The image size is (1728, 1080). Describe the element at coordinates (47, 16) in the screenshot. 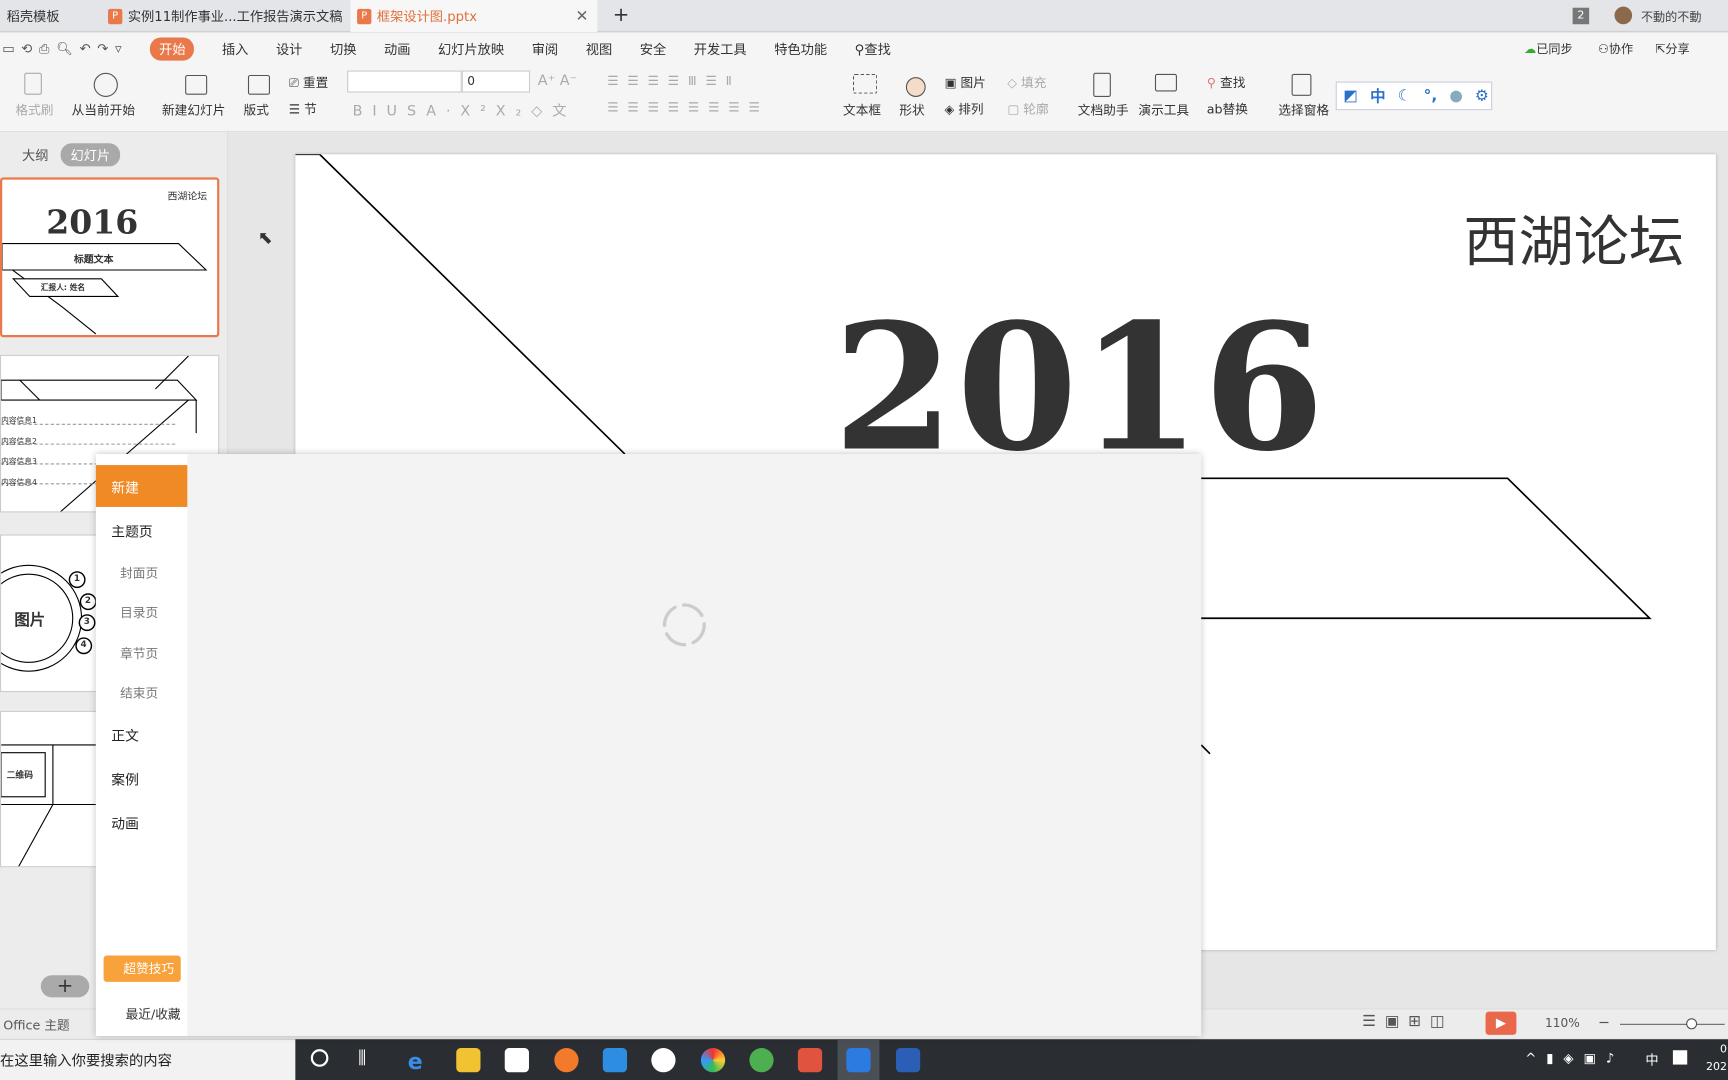

I see `tab-docer: 稻壳模板` at that location.